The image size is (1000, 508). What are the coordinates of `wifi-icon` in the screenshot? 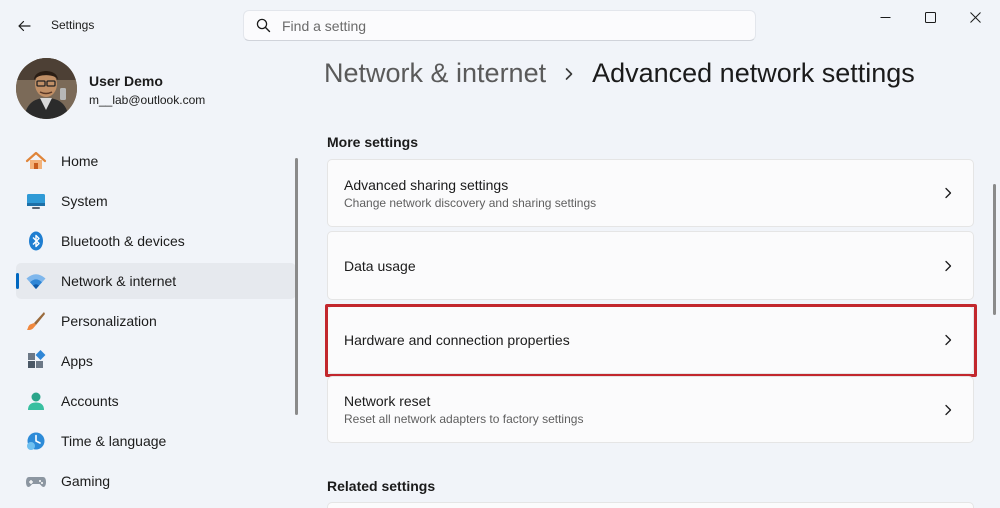 It's located at (36, 281).